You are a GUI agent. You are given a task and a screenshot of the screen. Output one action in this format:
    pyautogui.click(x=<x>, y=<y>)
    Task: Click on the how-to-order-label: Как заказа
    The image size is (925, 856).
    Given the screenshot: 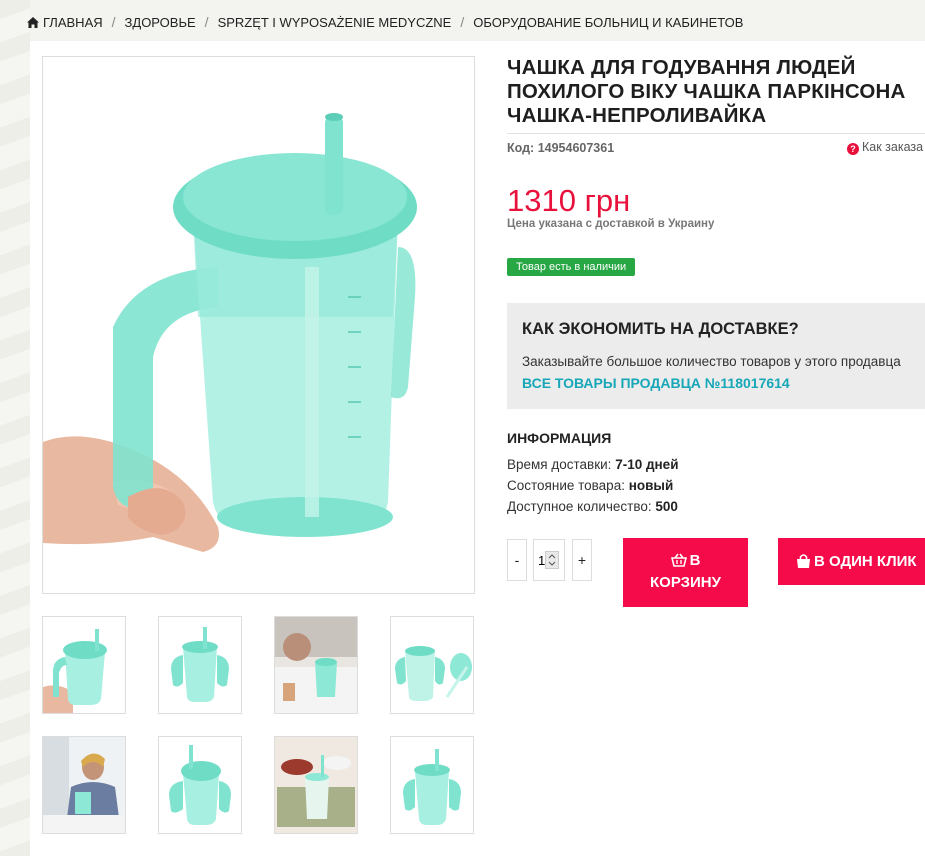 What is the action you would take?
    pyautogui.click(x=893, y=147)
    